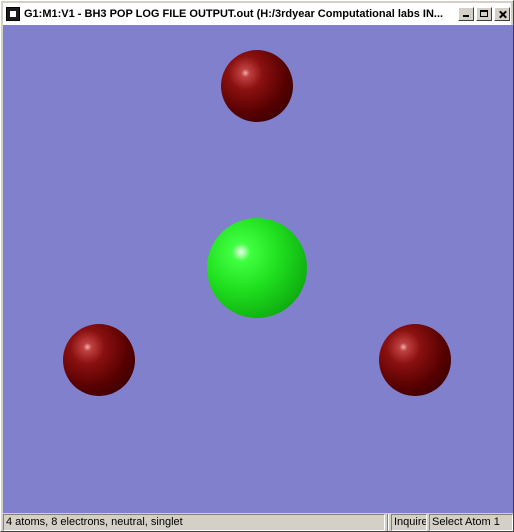  I want to click on maximize-button, so click(484, 14).